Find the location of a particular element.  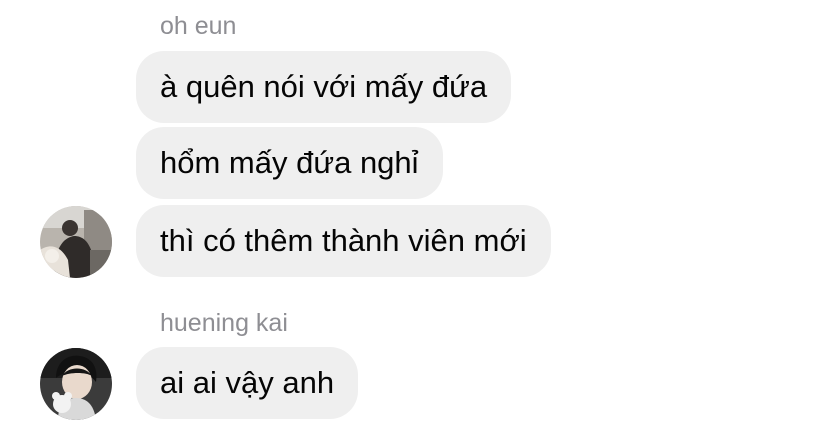

message-text: à quên nói với mấy đứa is located at coordinates (324, 86).